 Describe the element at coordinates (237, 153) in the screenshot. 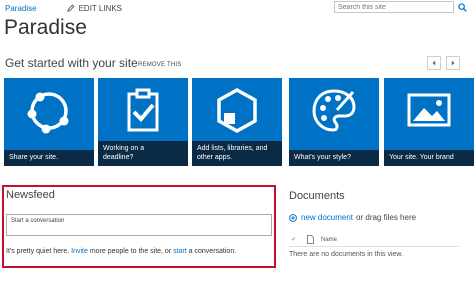

I see `tile-label: Add lists, libraries, and other apps.` at that location.